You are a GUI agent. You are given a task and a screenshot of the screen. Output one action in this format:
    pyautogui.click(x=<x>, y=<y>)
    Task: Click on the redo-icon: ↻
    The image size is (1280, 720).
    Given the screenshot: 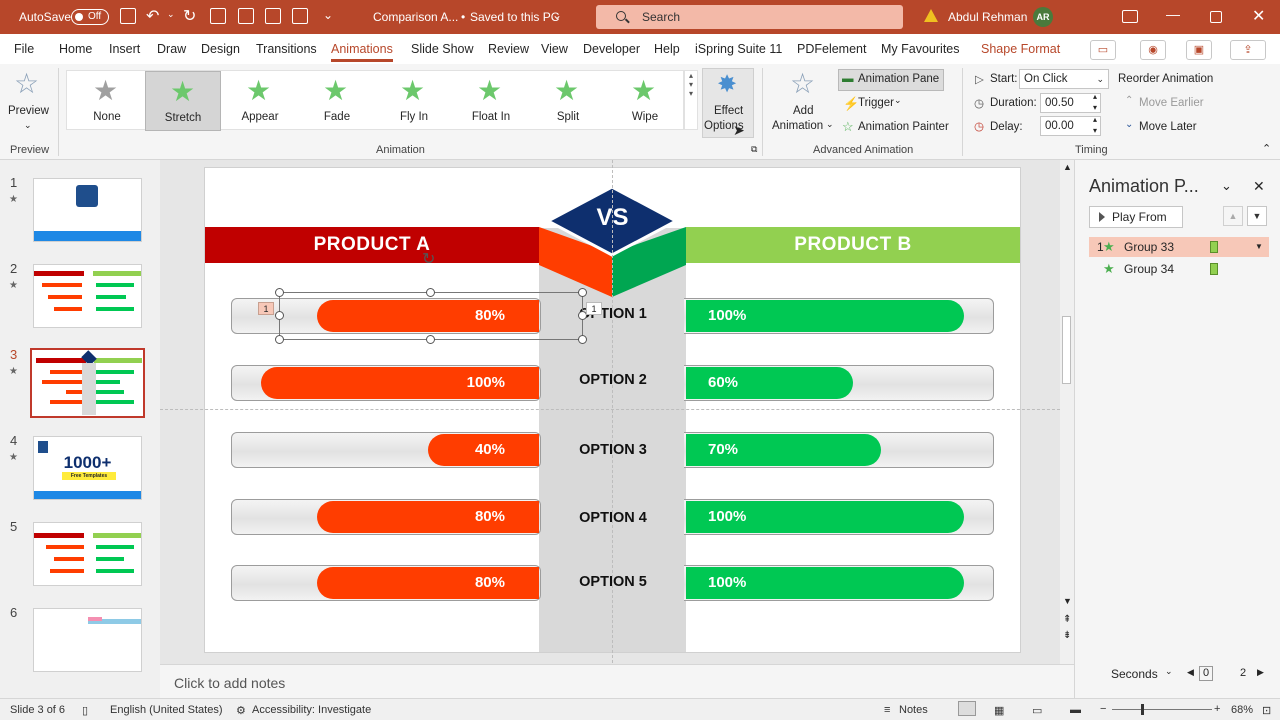 What is the action you would take?
    pyautogui.click(x=189, y=16)
    